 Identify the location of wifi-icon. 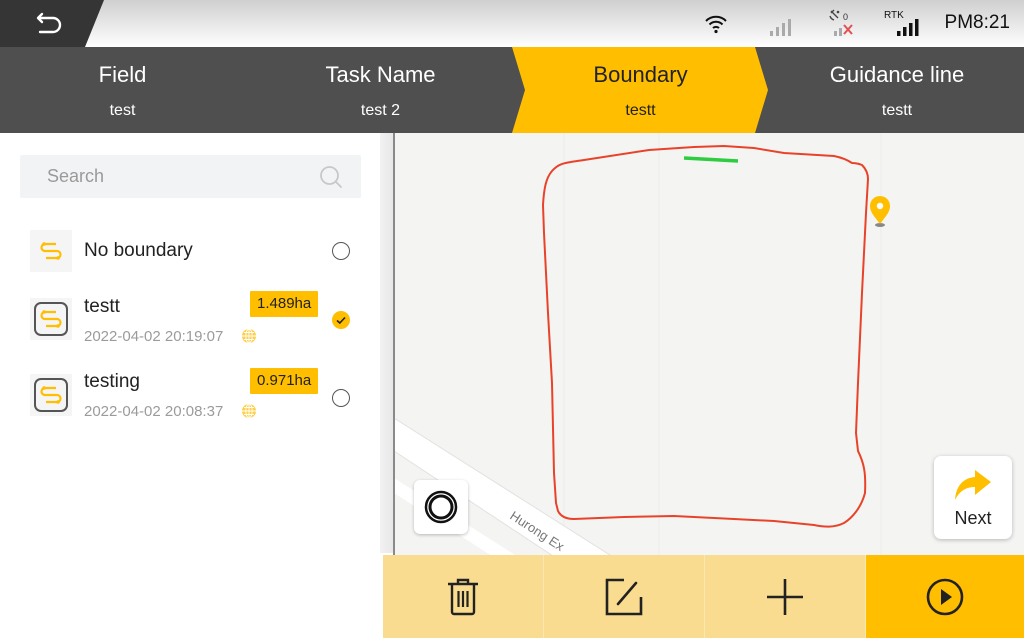
(716, 24).